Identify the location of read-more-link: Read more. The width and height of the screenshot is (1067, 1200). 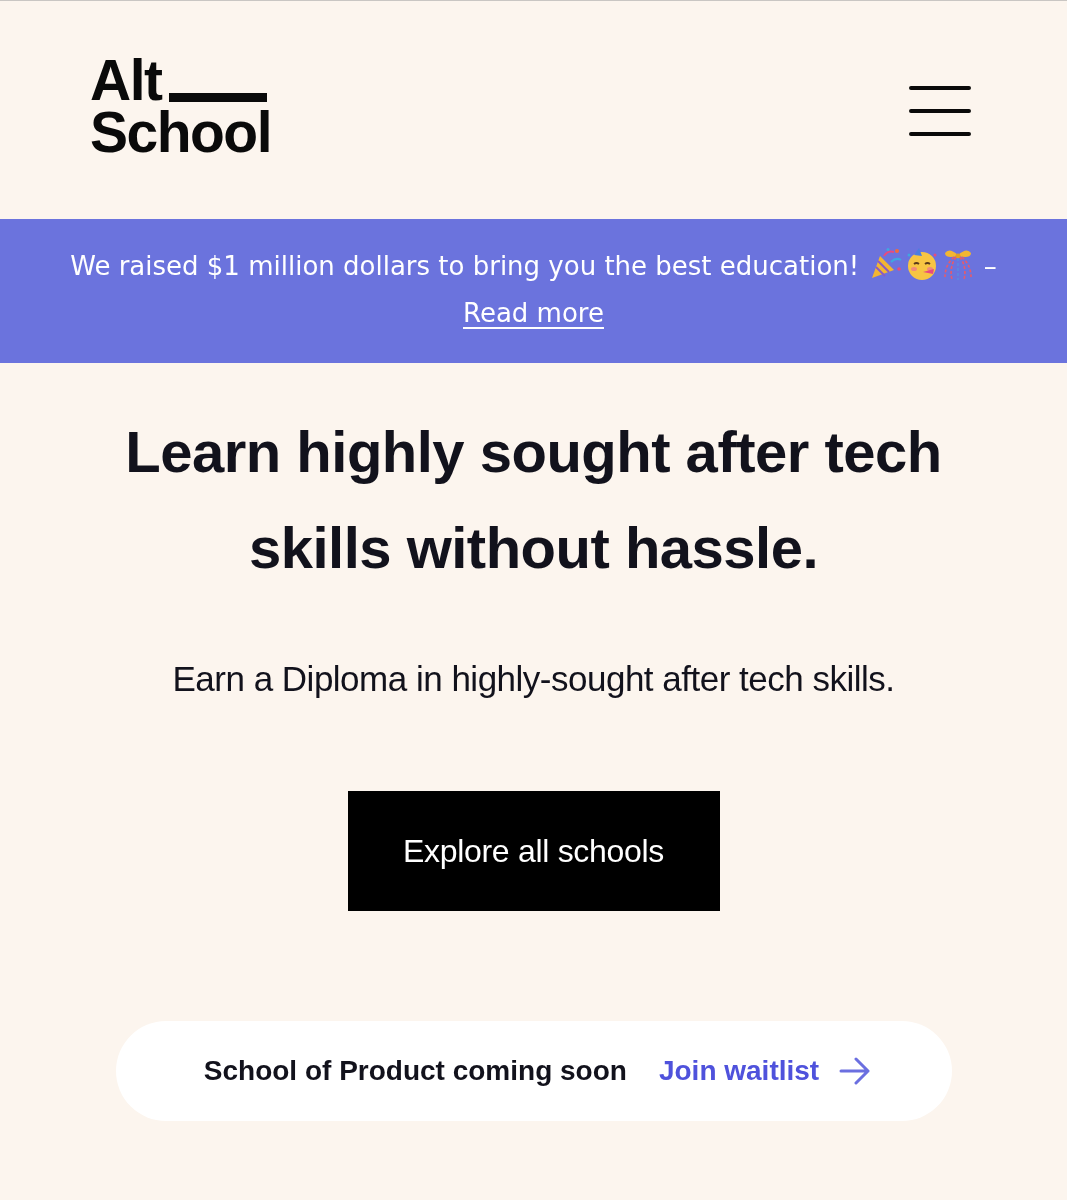
(533, 313).